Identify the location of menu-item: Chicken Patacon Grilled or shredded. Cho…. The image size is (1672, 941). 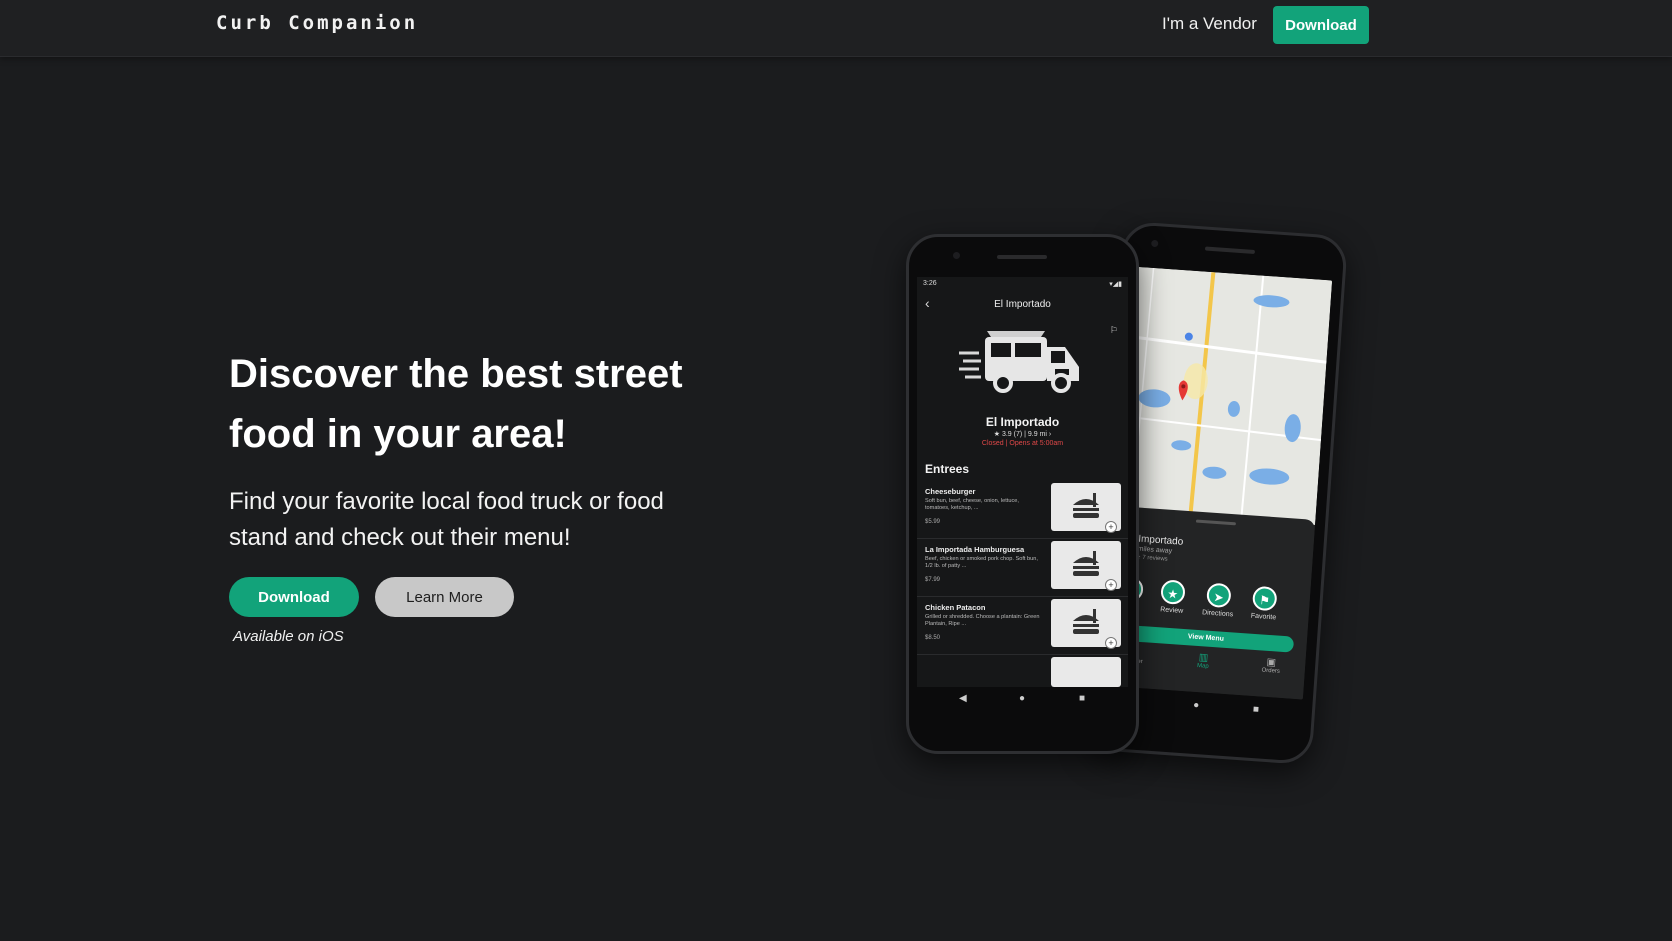
(1022, 626).